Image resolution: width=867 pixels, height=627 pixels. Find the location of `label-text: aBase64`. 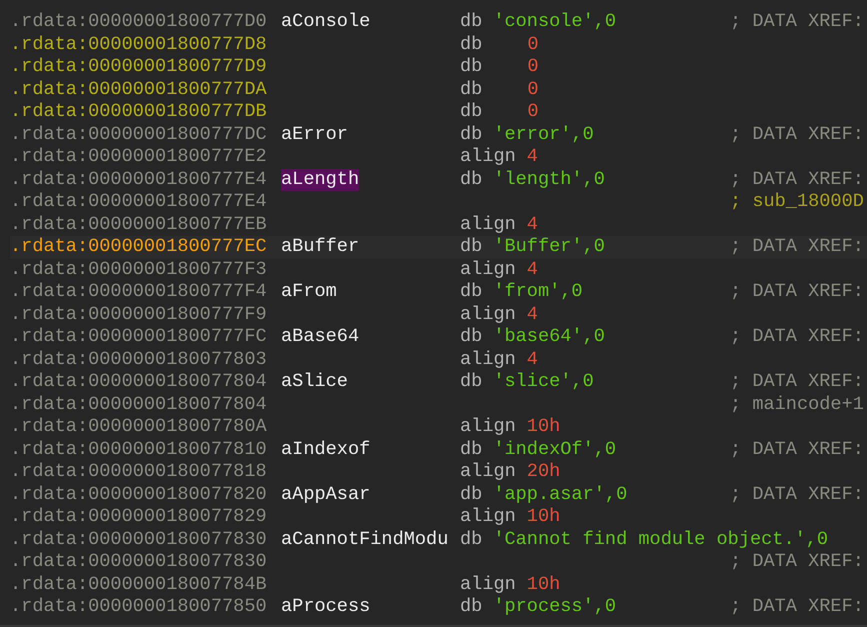

label-text: aBase64 is located at coordinates (320, 337).